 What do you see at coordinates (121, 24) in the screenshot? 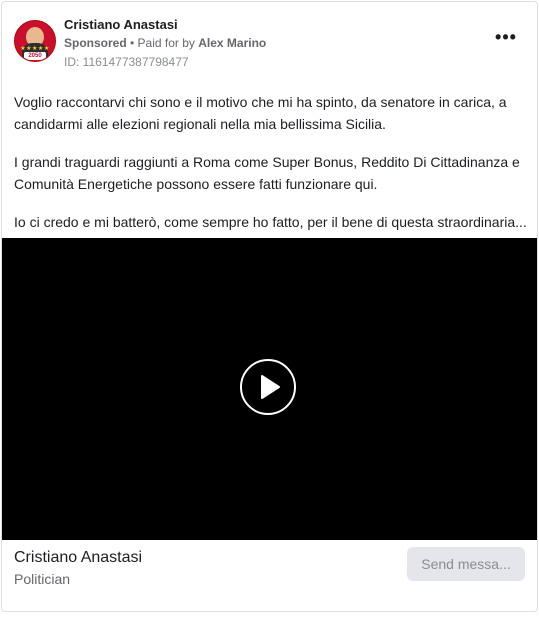
I see `page-name: Cristiano Anastasi` at bounding box center [121, 24].